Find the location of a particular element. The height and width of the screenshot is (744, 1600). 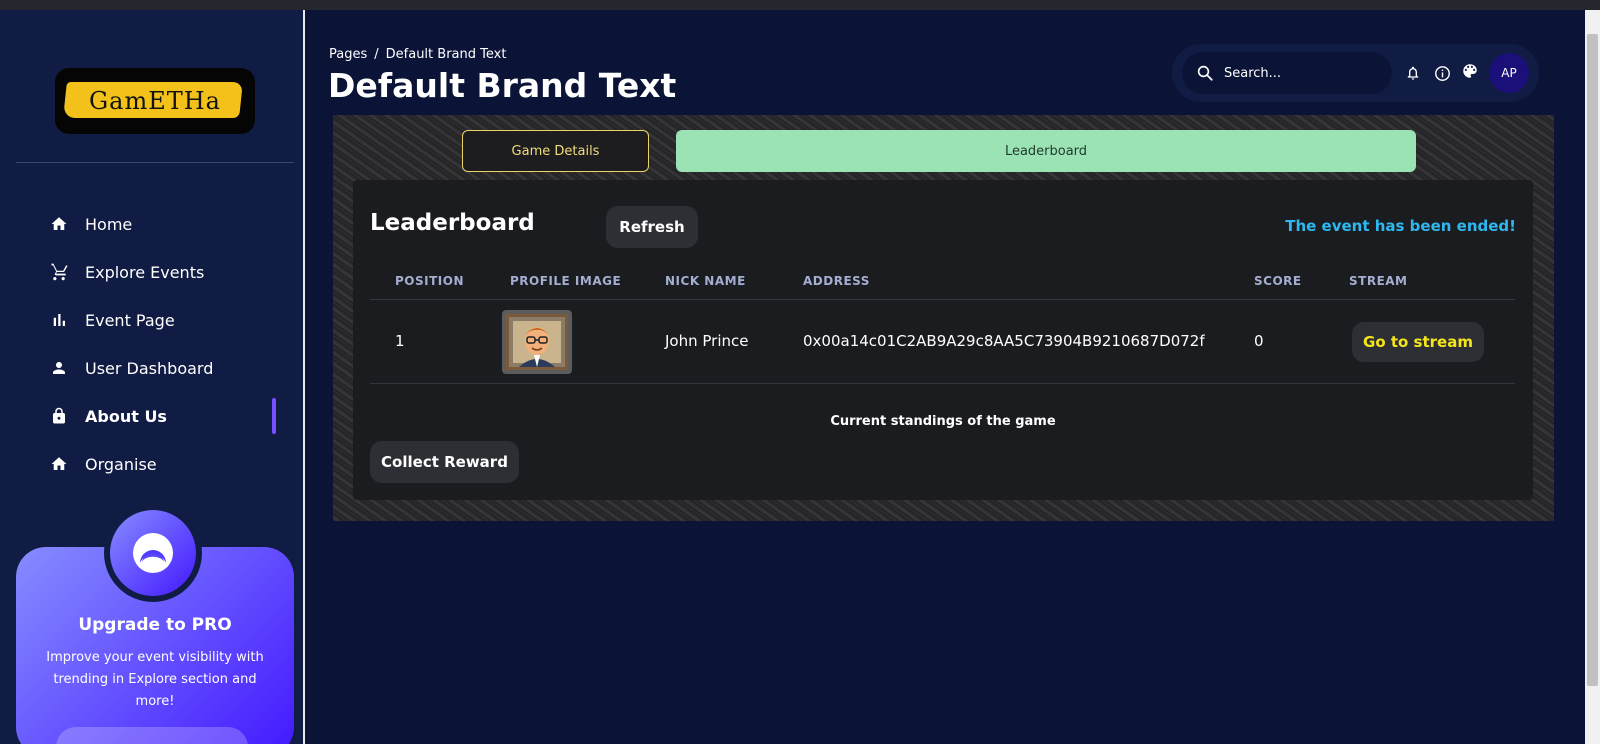

tab-game-details: Game Details is located at coordinates (555, 151).